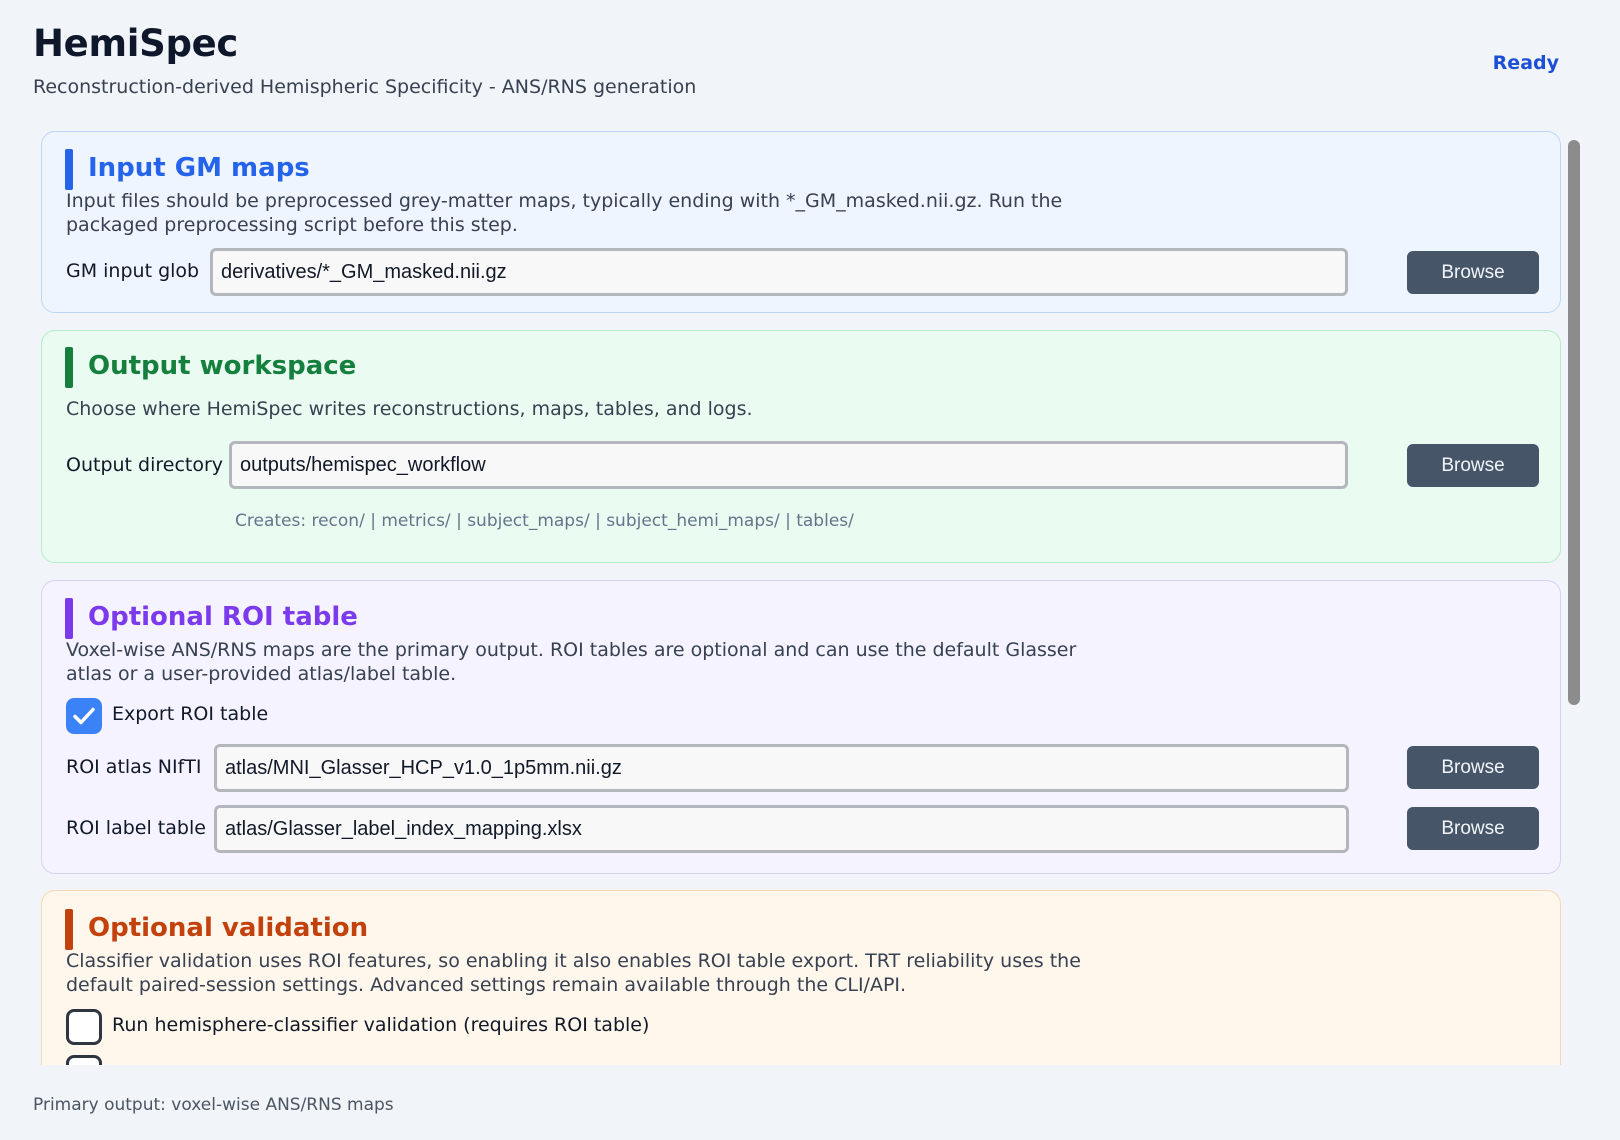 This screenshot has height=1140, width=1620. Describe the element at coordinates (1473, 272) in the screenshot. I see `gm-input-browse-button: Browse` at that location.